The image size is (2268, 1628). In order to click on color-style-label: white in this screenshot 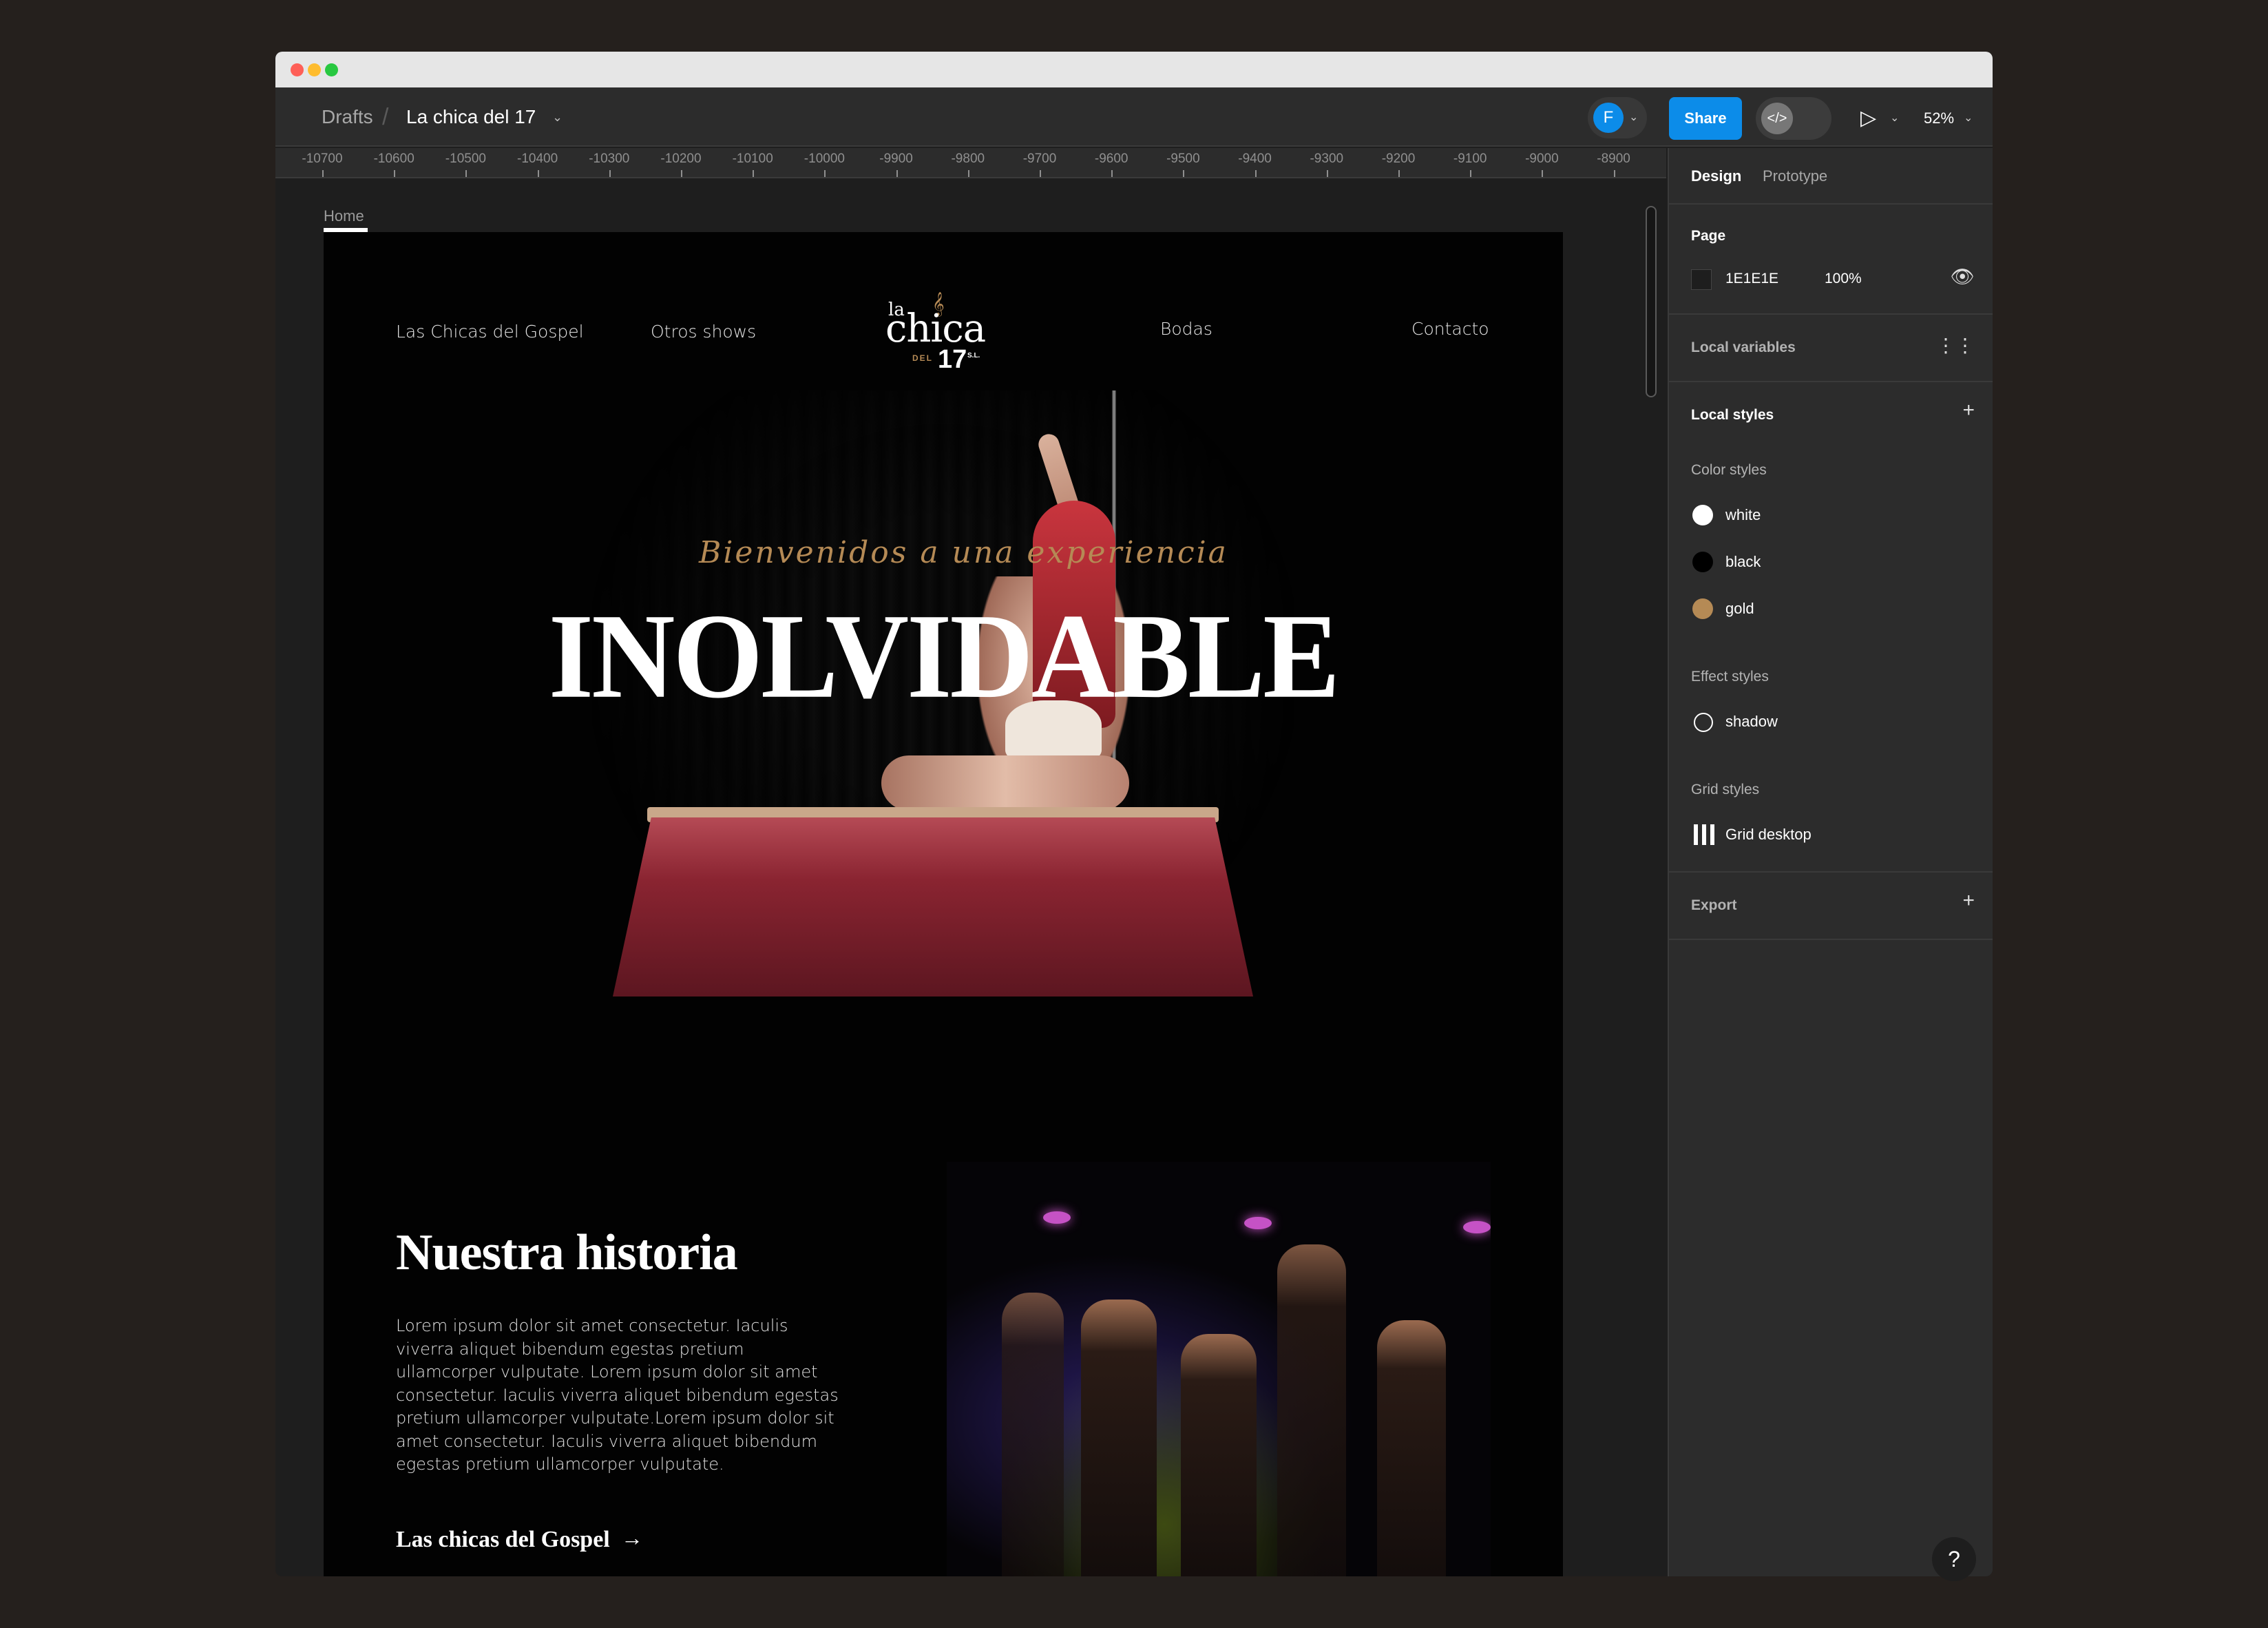, I will do `click(1743, 514)`.